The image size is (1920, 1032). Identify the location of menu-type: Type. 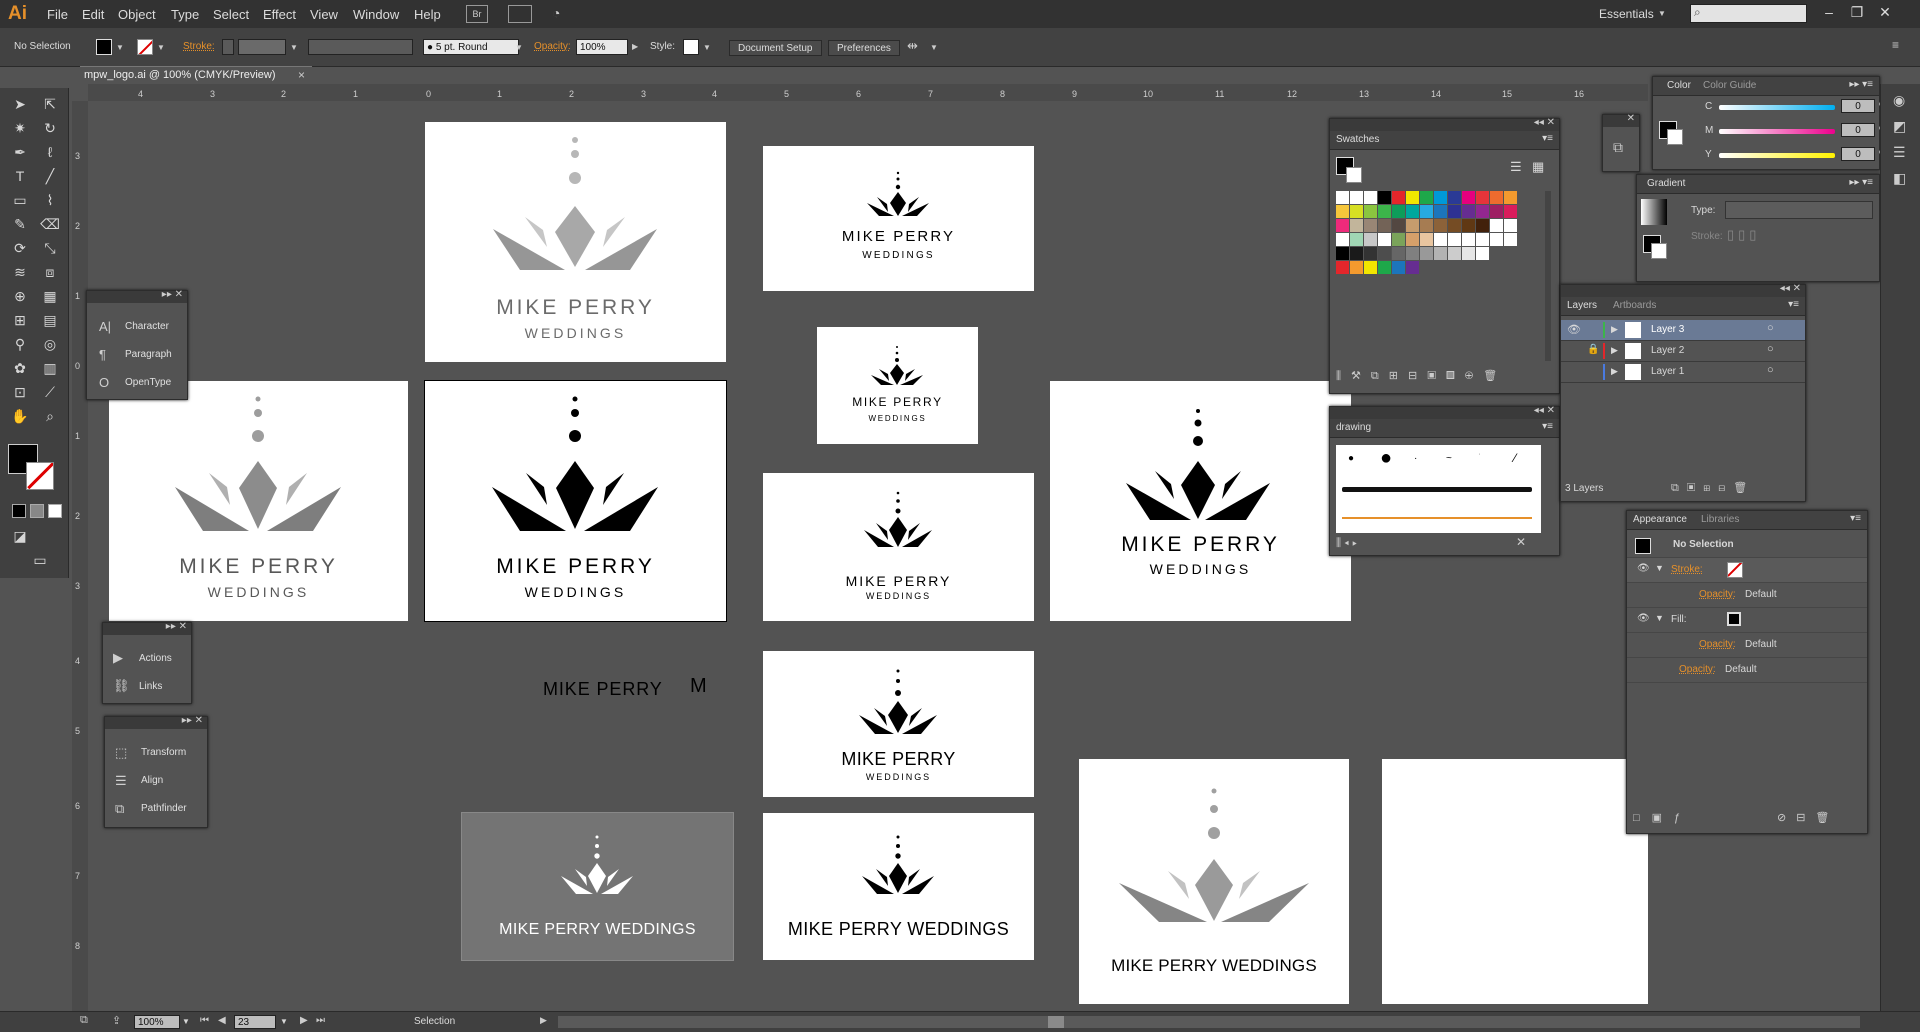
(185, 14).